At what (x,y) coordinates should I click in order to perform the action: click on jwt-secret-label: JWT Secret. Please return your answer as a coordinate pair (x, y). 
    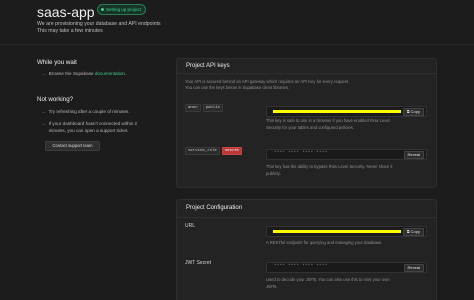
    Looking at the image, I should click on (198, 263).